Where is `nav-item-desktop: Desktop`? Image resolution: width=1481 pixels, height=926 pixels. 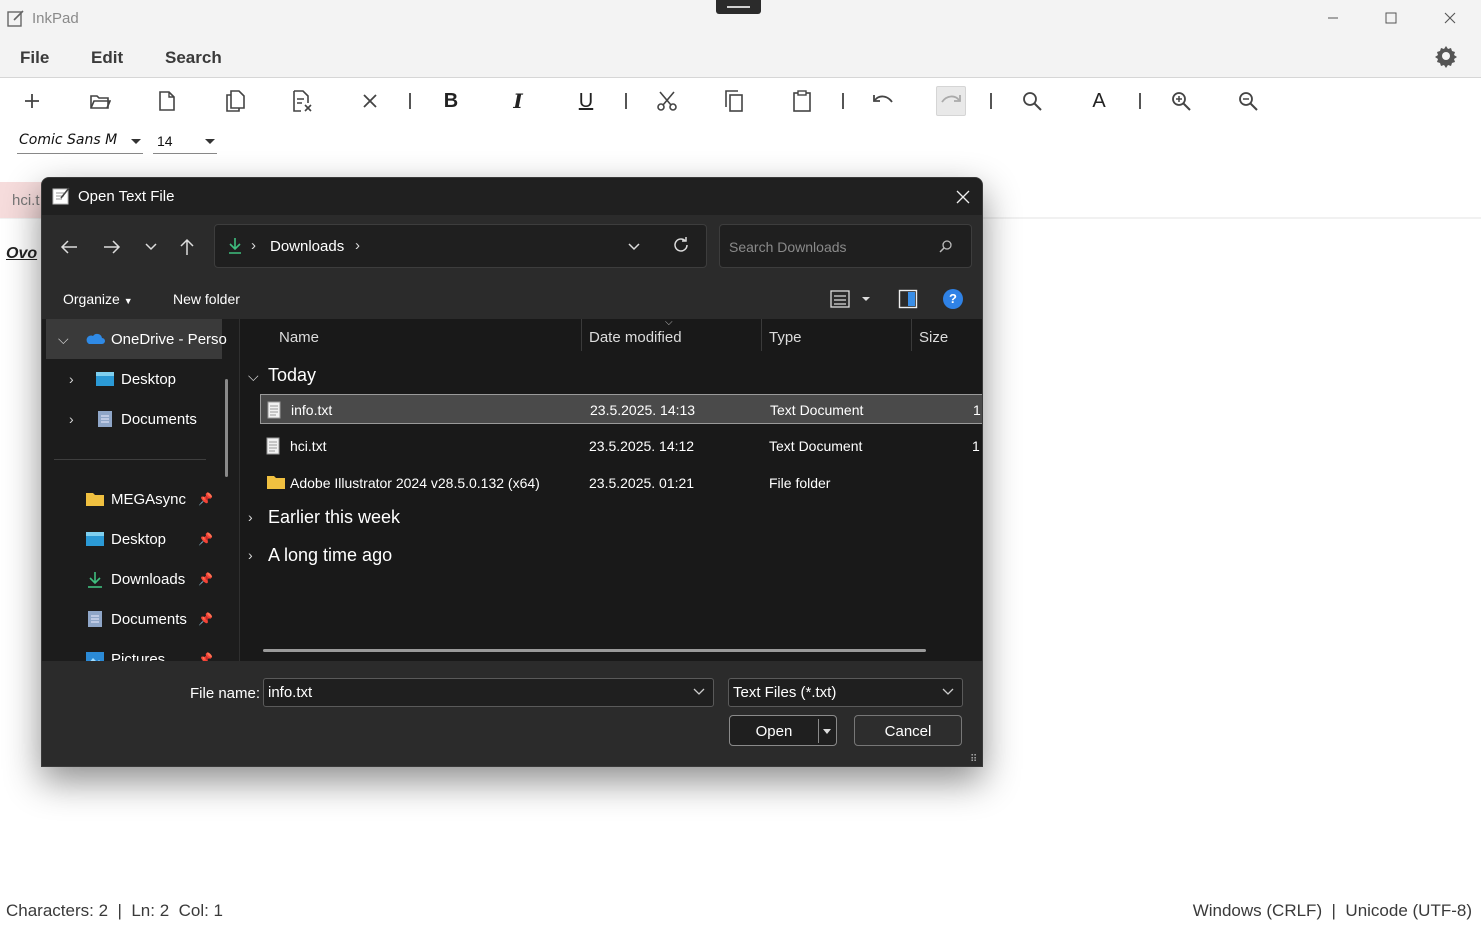
nav-item-desktop: Desktop is located at coordinates (135, 379).